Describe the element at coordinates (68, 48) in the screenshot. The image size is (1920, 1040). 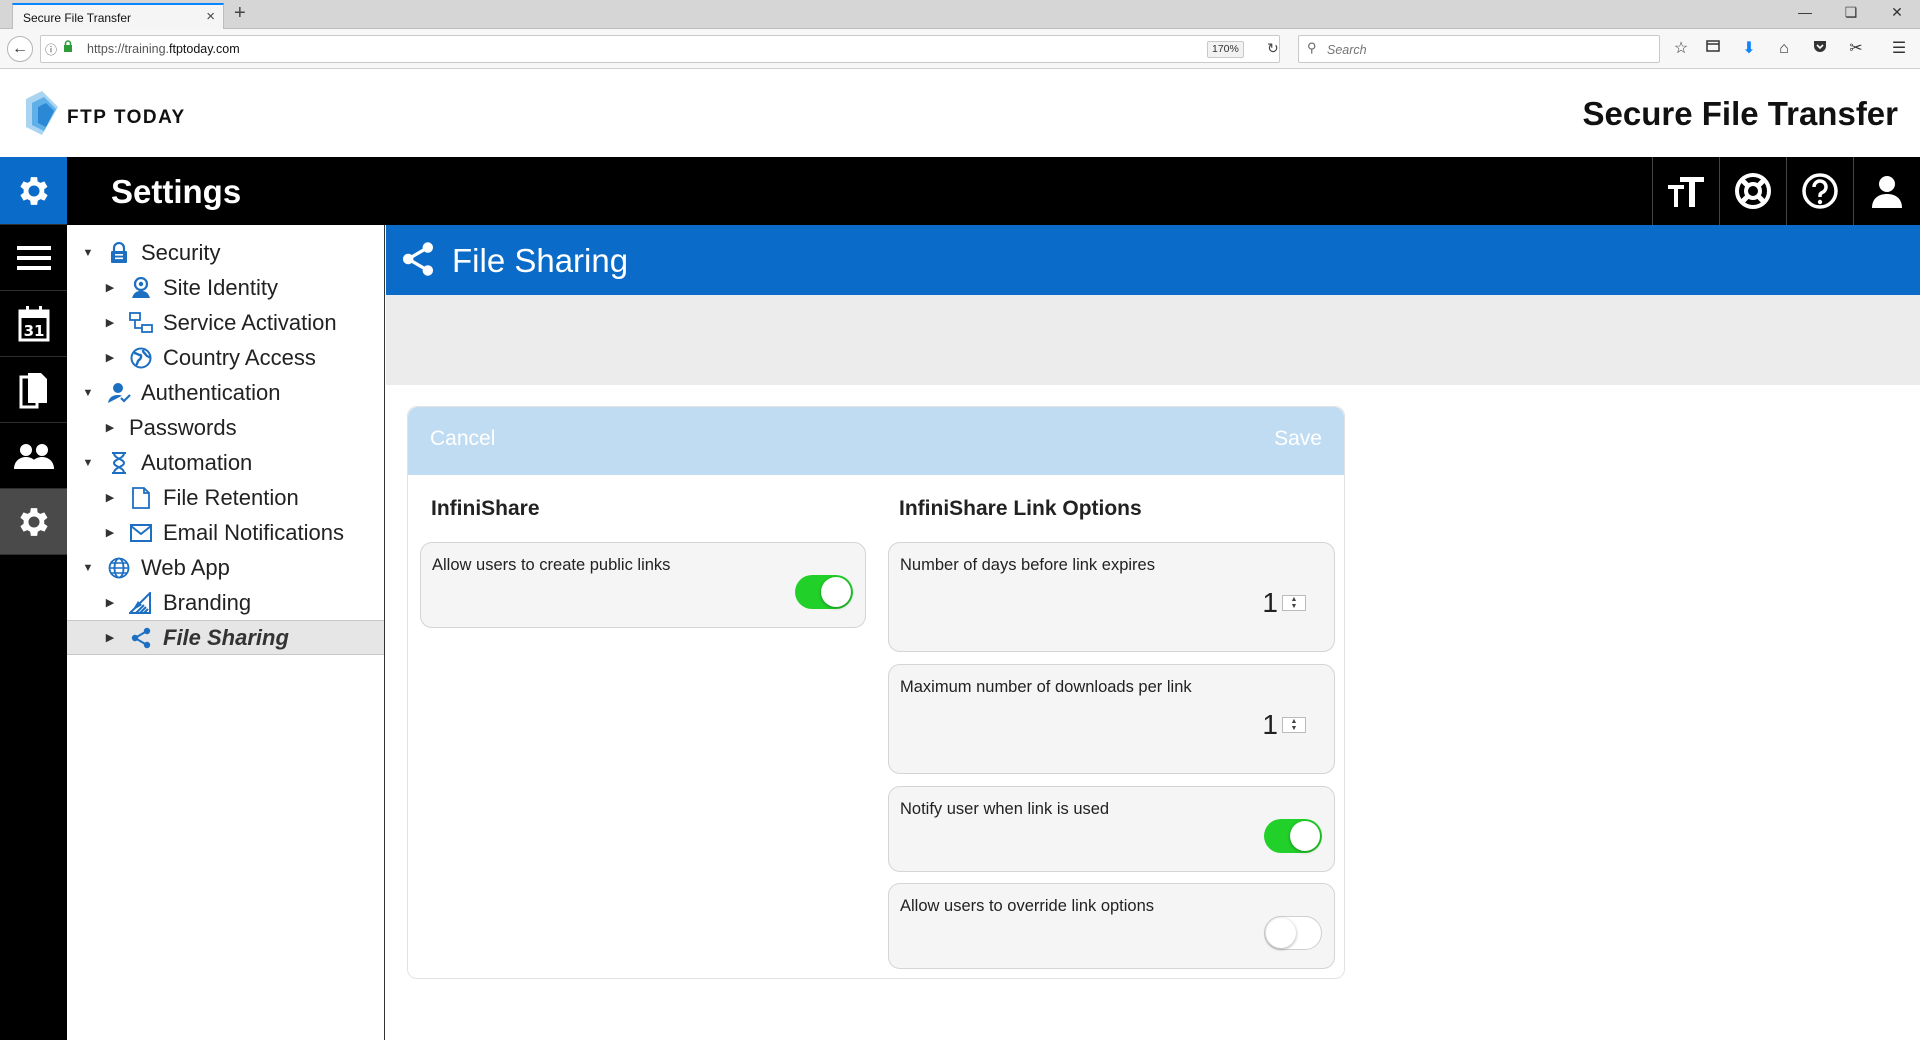
I see `lock-icon` at that location.